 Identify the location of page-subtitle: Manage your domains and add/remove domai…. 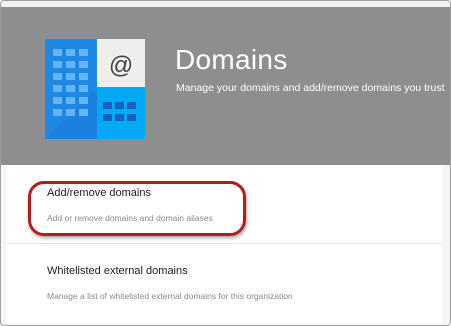
(310, 88).